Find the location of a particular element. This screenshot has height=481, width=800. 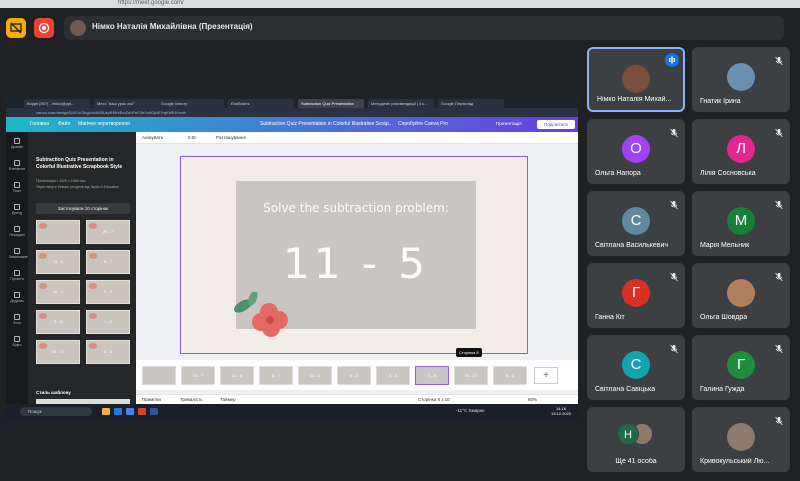

participant-tile: Г Галина Гужда is located at coordinates (741, 367).